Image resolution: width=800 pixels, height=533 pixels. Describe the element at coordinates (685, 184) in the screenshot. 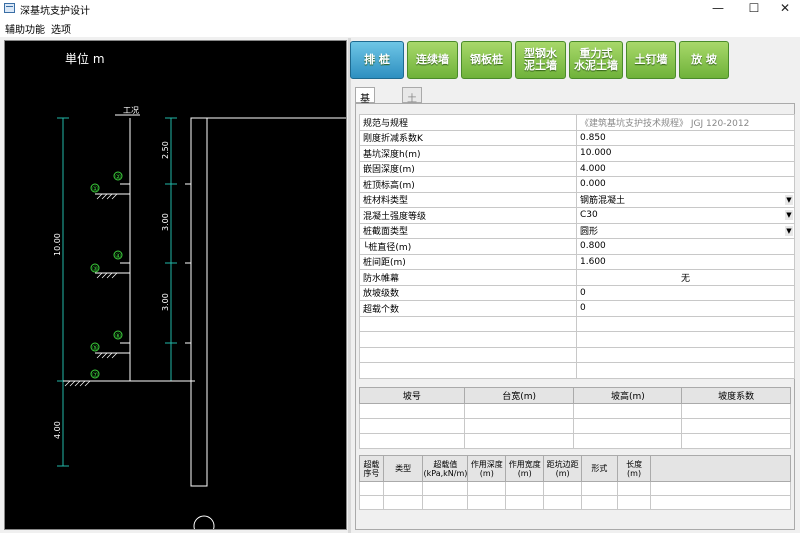

I see `property-value: 0.000` at that location.